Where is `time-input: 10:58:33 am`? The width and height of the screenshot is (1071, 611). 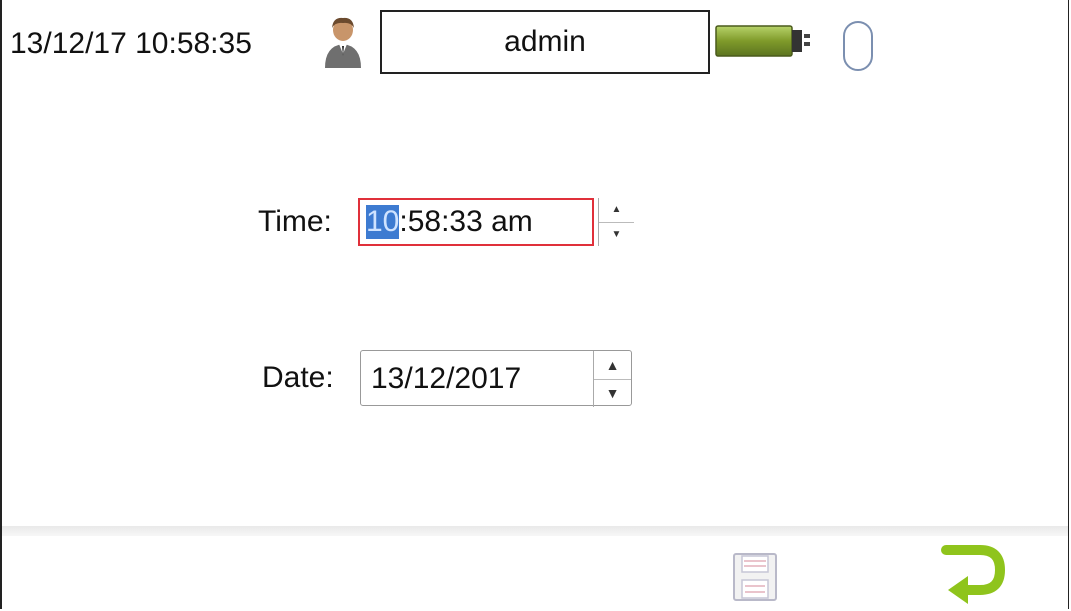 time-input: 10:58:33 am is located at coordinates (476, 222).